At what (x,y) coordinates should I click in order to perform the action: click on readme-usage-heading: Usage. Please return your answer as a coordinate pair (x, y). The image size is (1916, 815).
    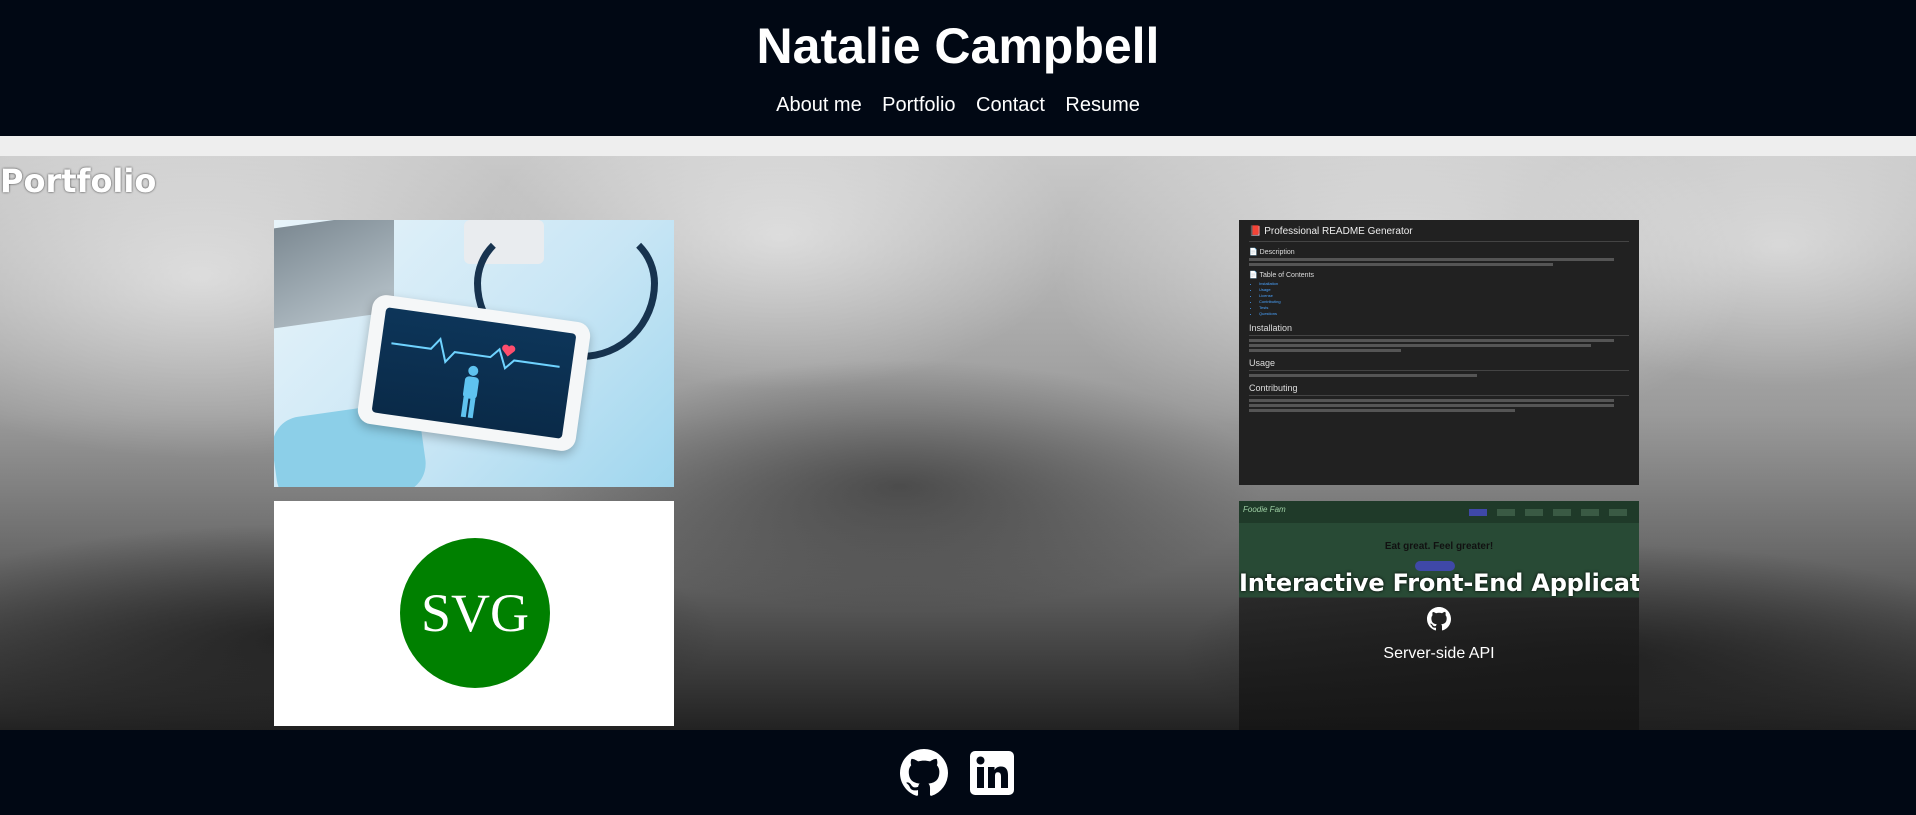
    Looking at the image, I should click on (1439, 364).